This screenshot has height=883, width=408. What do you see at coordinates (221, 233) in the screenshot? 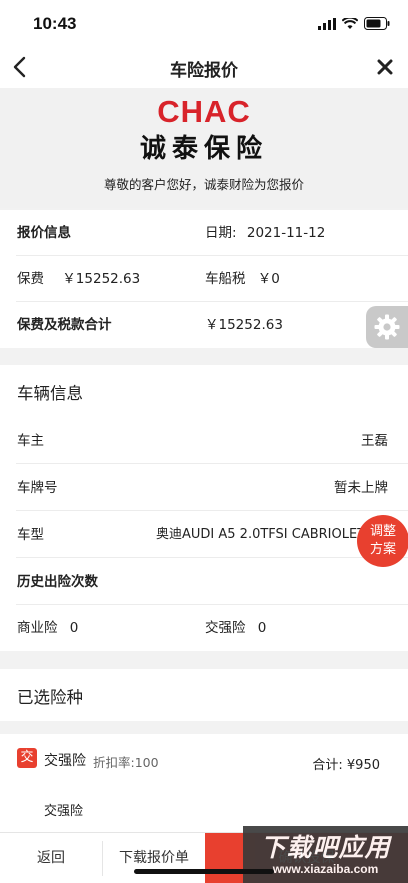
I see `date-label: 日期:` at bounding box center [221, 233].